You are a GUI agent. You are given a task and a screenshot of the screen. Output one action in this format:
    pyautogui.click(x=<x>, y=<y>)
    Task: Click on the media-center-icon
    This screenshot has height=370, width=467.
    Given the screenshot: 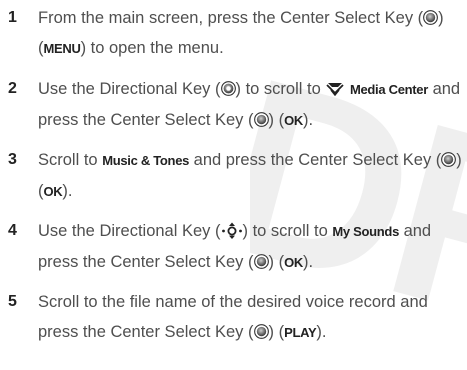 What is the action you would take?
    pyautogui.click(x=335, y=89)
    